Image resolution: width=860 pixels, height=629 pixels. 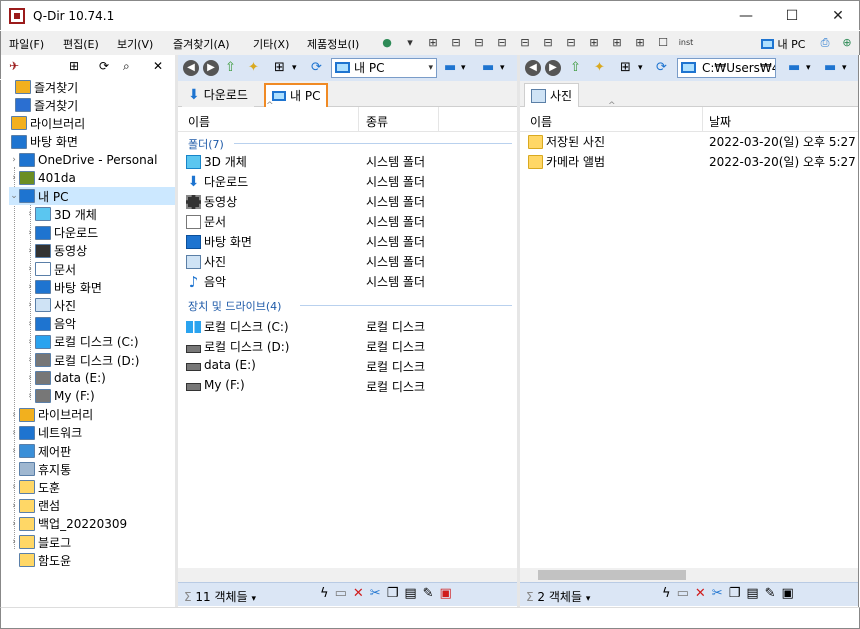 What do you see at coordinates (375, 593) in the screenshot?
I see `cut-icon: ✂` at bounding box center [375, 593].